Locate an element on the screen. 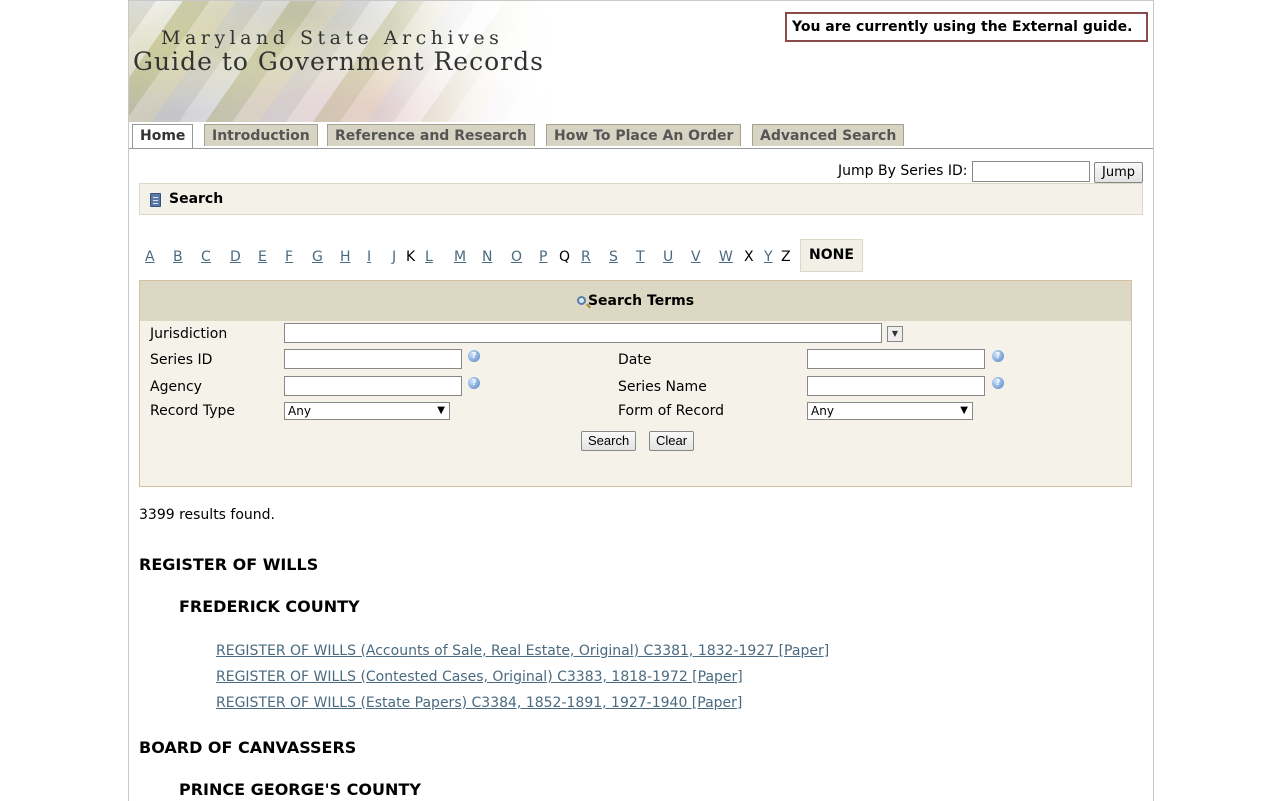 Image resolution: width=1280 pixels, height=801 pixels. search-button: Search is located at coordinates (609, 441).